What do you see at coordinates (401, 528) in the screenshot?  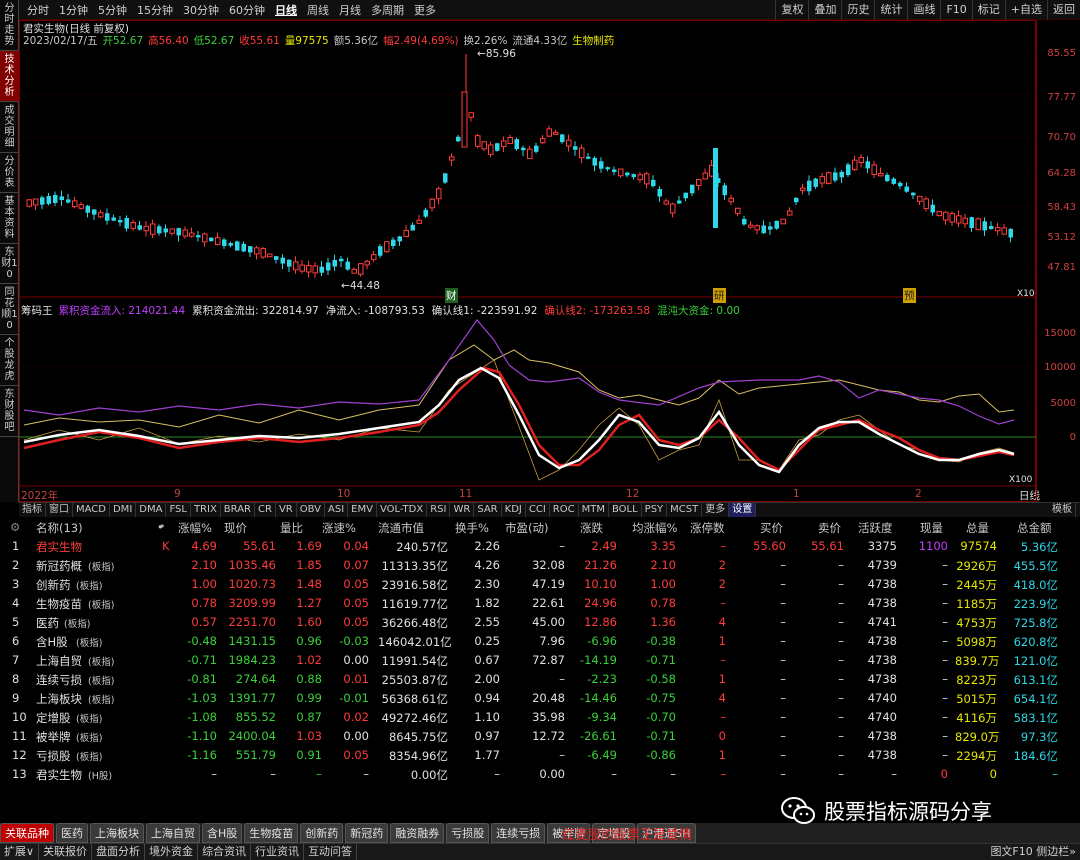 I see `column-header: 流通市值` at bounding box center [401, 528].